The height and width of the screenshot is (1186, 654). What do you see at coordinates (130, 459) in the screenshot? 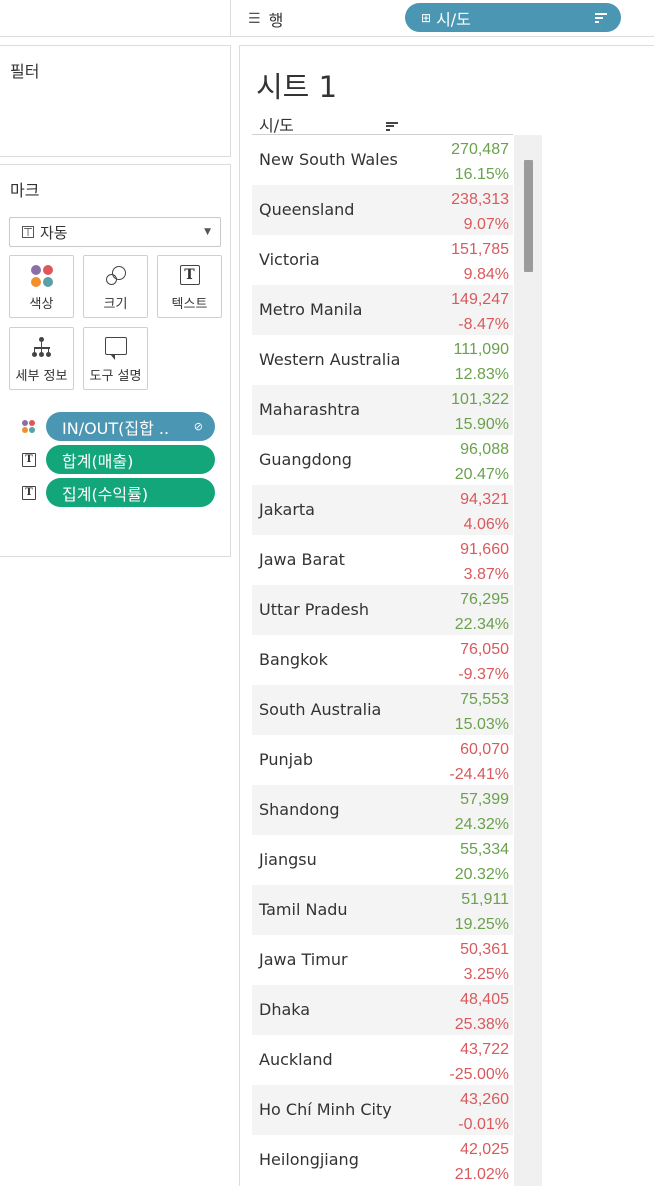
I see `field-pill-sales: 합계(매출)` at bounding box center [130, 459].